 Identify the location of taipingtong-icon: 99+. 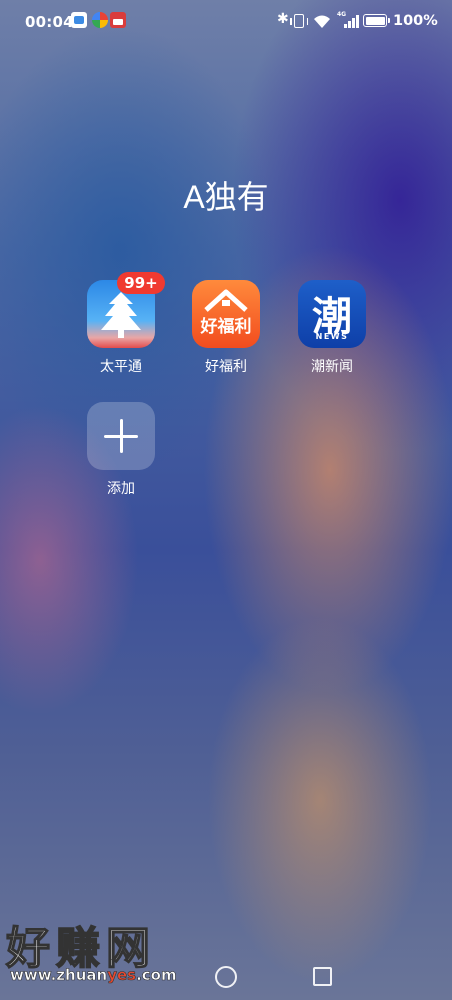
(126, 310).